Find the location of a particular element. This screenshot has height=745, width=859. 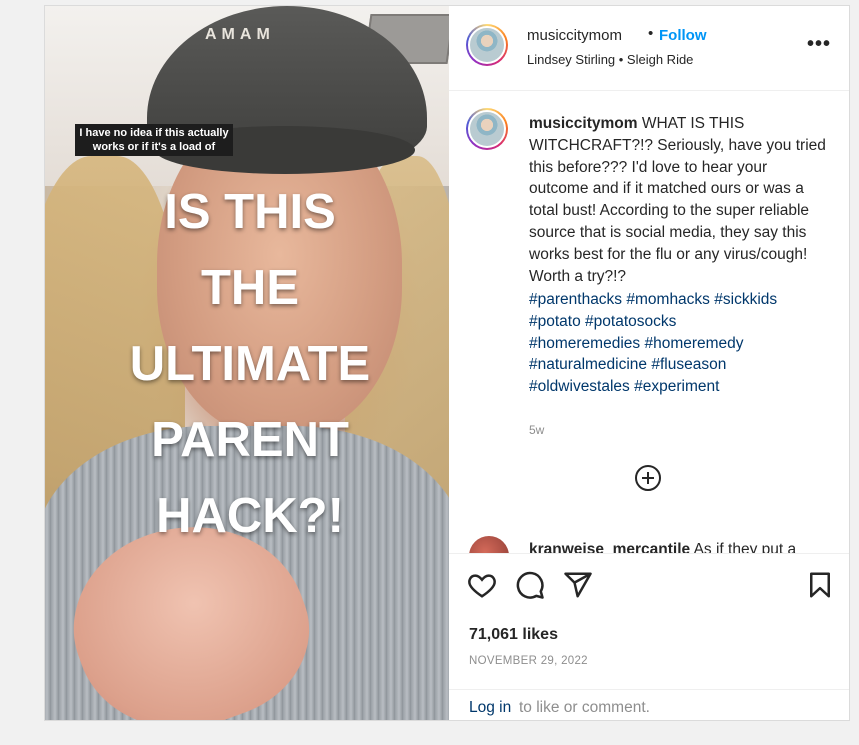

heart-icon is located at coordinates (482, 585).